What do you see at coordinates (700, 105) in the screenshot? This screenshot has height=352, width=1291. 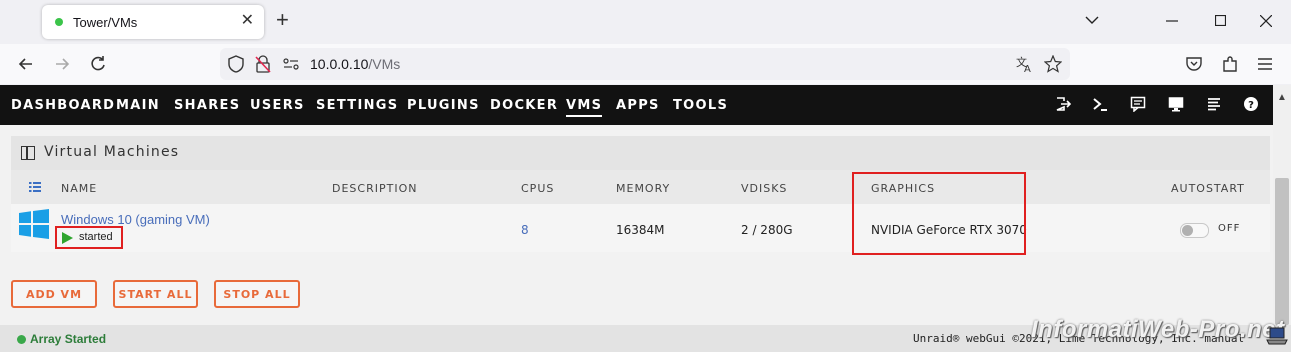 I see `menu-item-tools: TOOLS` at bounding box center [700, 105].